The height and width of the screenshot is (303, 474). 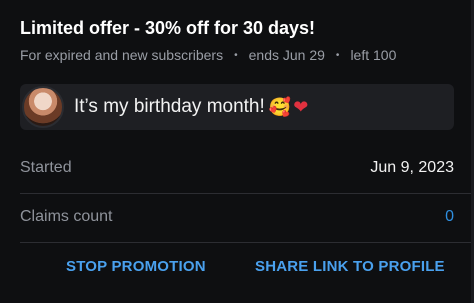 What do you see at coordinates (301, 107) in the screenshot?
I see `red-heart-emoji: ❤` at bounding box center [301, 107].